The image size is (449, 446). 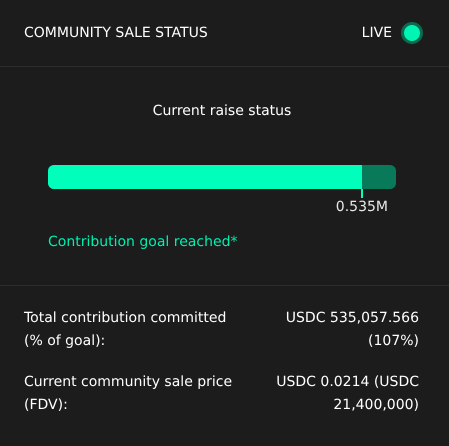 What do you see at coordinates (143, 242) in the screenshot?
I see `goal-reached-note: Contribution goal reached*` at bounding box center [143, 242].